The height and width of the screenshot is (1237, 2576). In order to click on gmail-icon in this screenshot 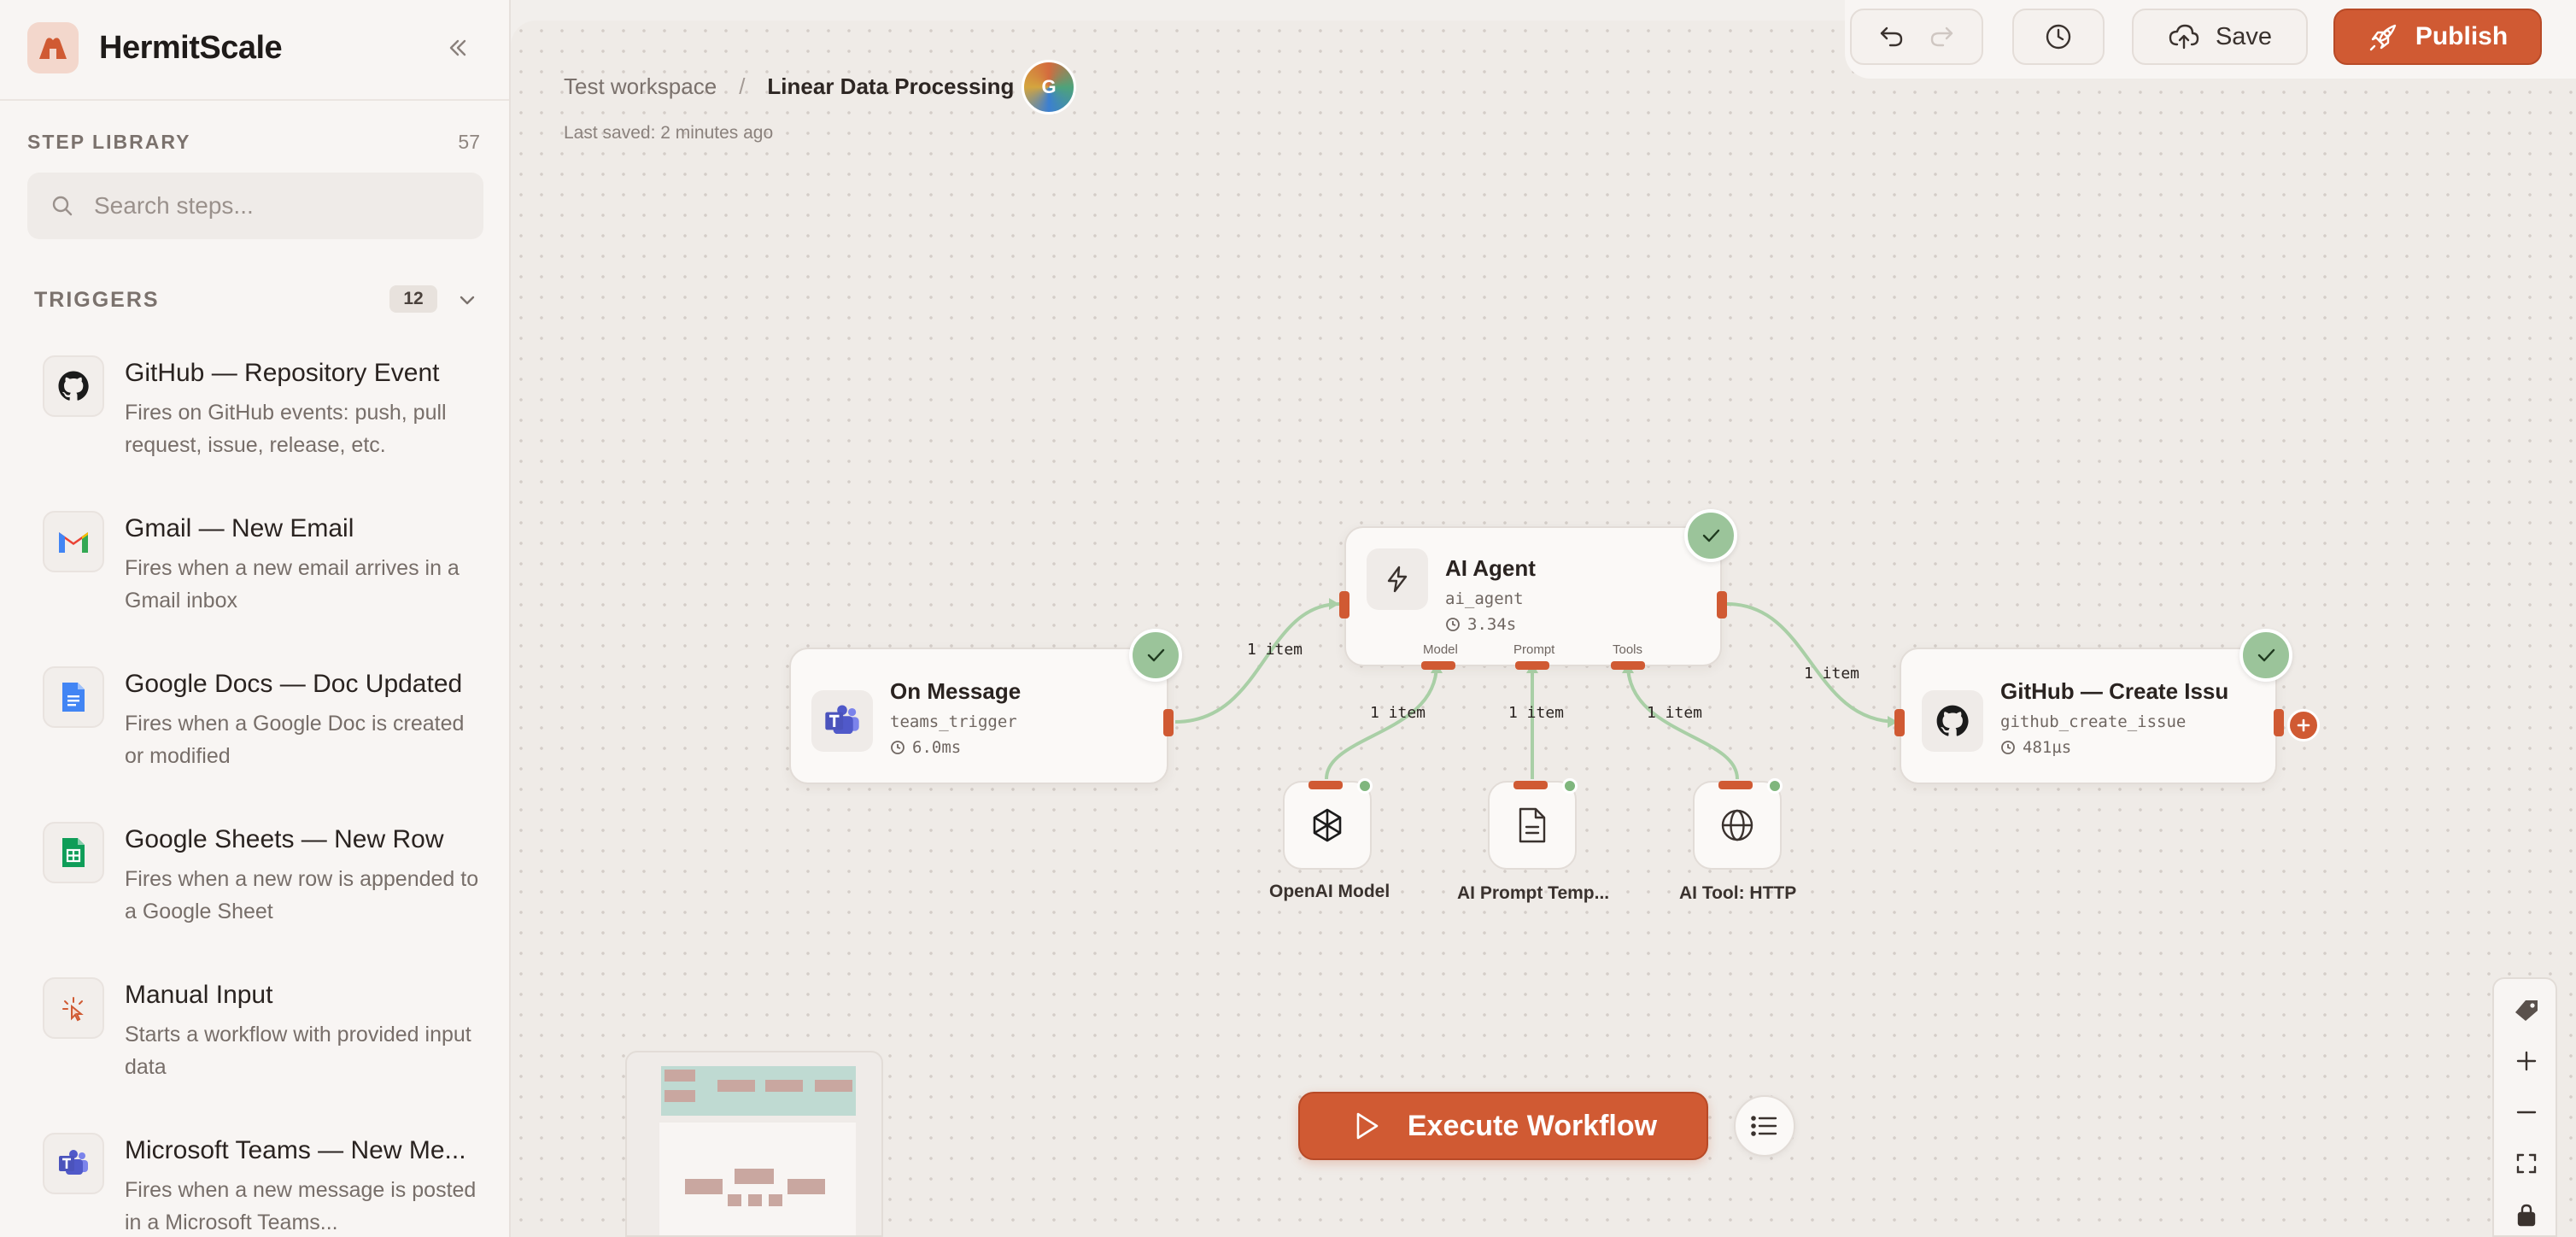, I will do `click(73, 541)`.